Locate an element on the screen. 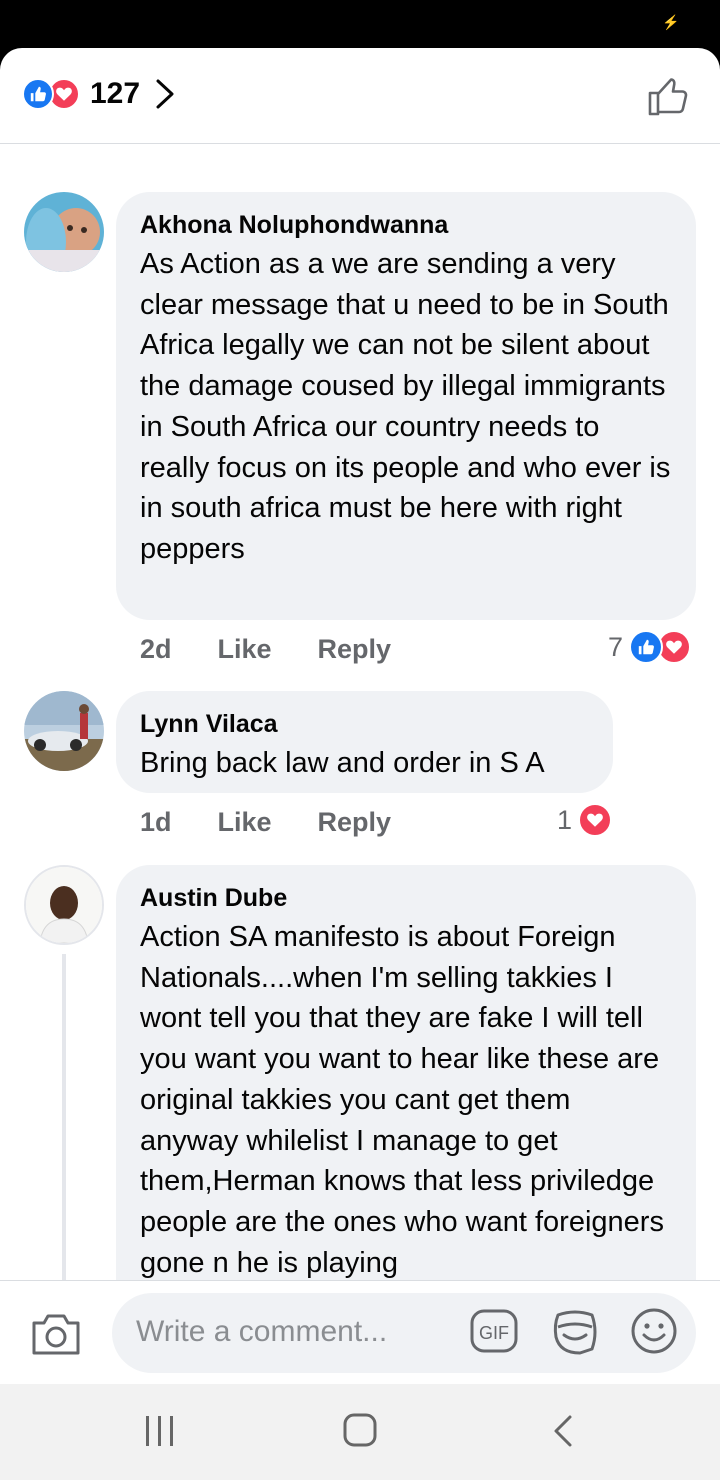 The height and width of the screenshot is (1480, 720). love-icon is located at coordinates (595, 820).